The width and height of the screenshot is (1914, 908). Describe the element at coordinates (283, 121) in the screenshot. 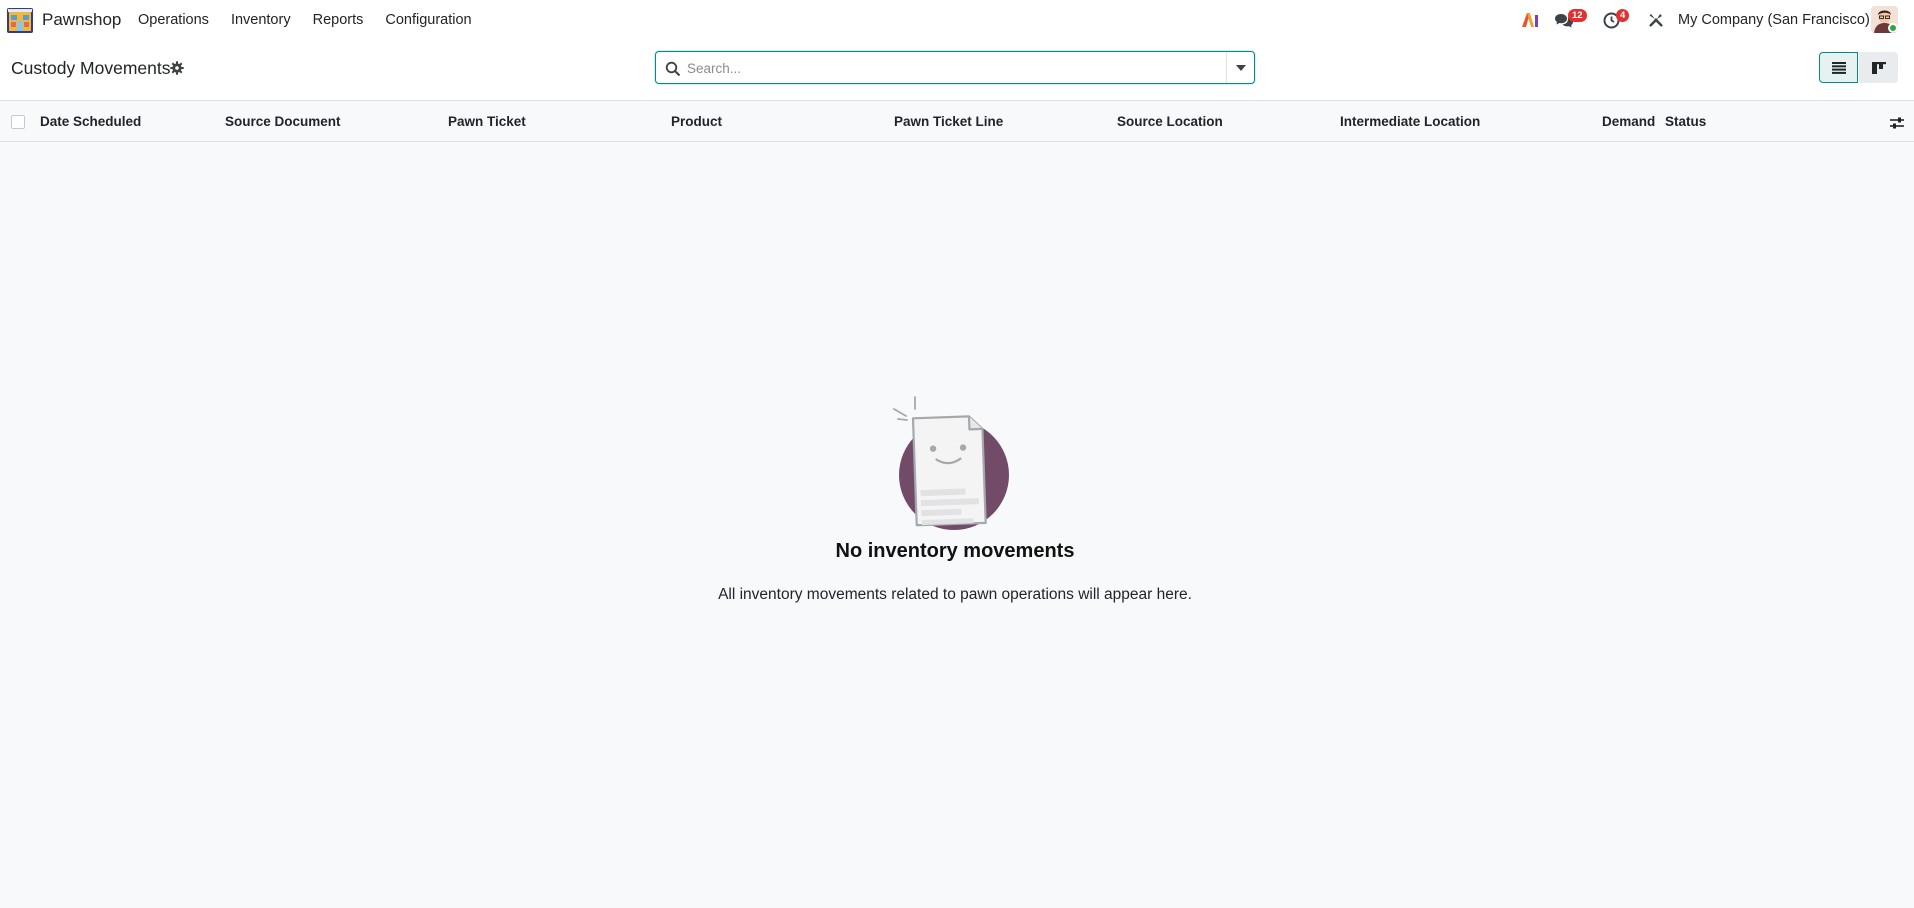

I see `column-source-document: Source Document` at that location.